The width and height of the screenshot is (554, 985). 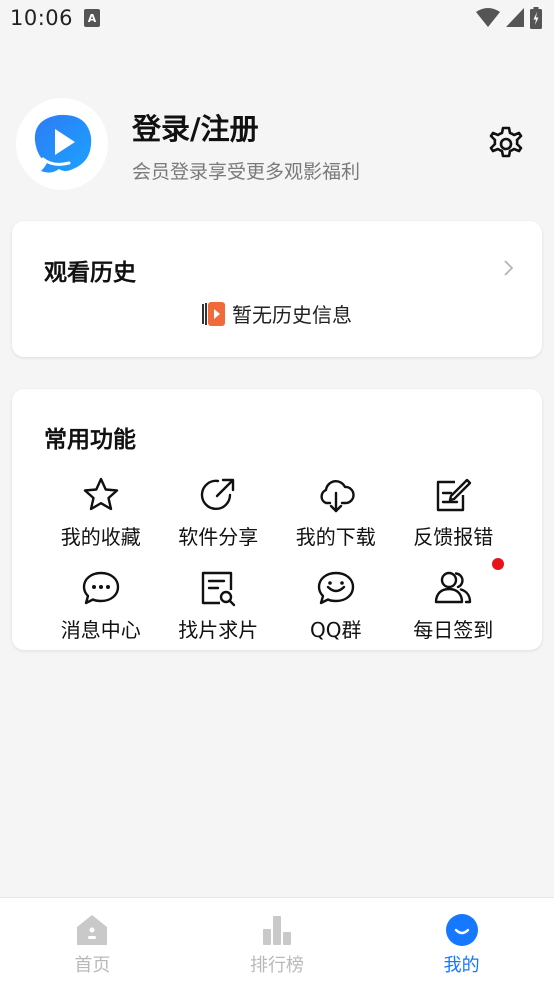 I want to click on chat-bubble-icon, so click(x=100, y=588).